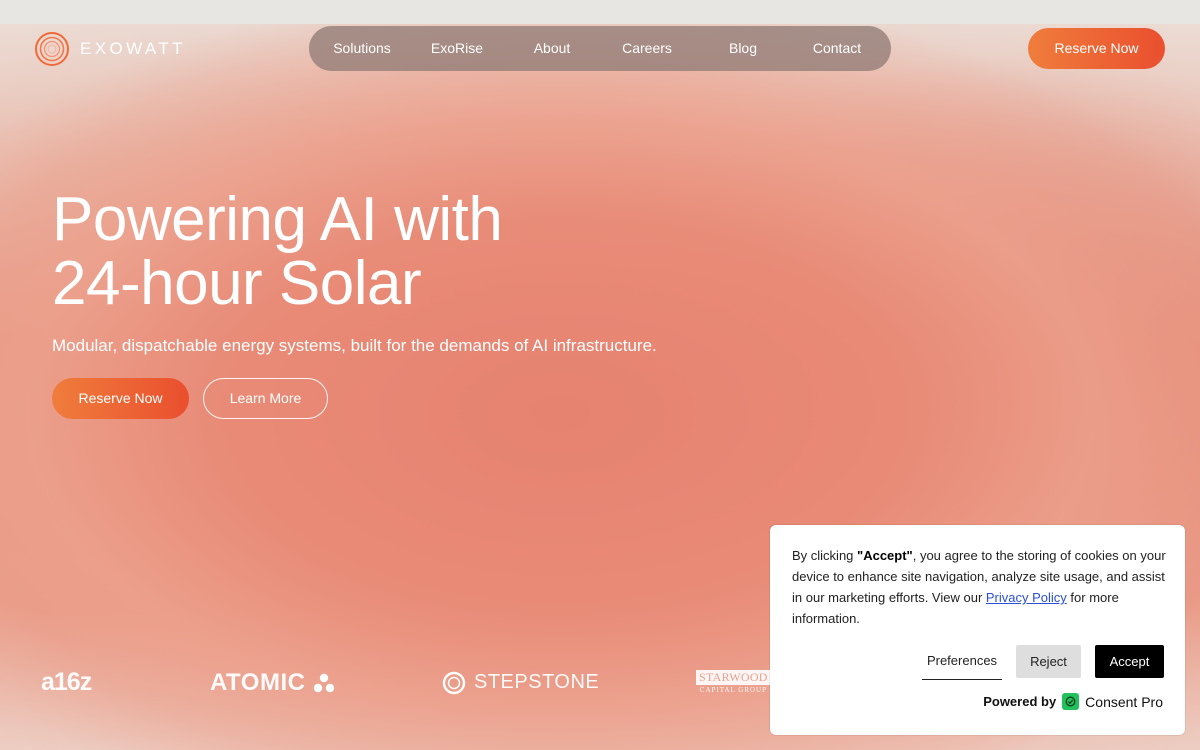 The width and height of the screenshot is (1200, 750). Describe the element at coordinates (1124, 701) in the screenshot. I see `consent-provider-name: Consent Pro` at that location.